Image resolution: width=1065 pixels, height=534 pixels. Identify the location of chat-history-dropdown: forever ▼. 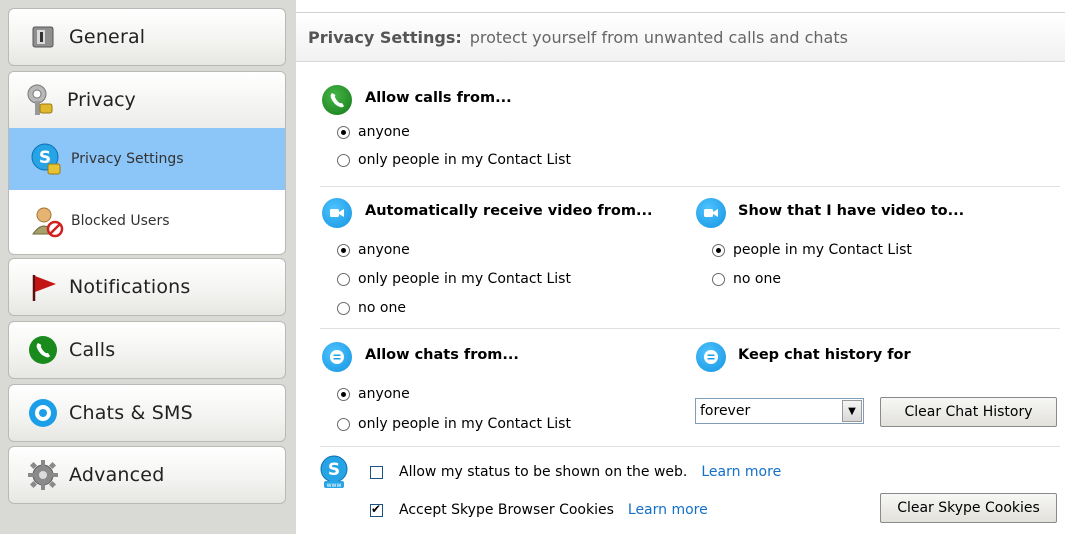
(779, 411).